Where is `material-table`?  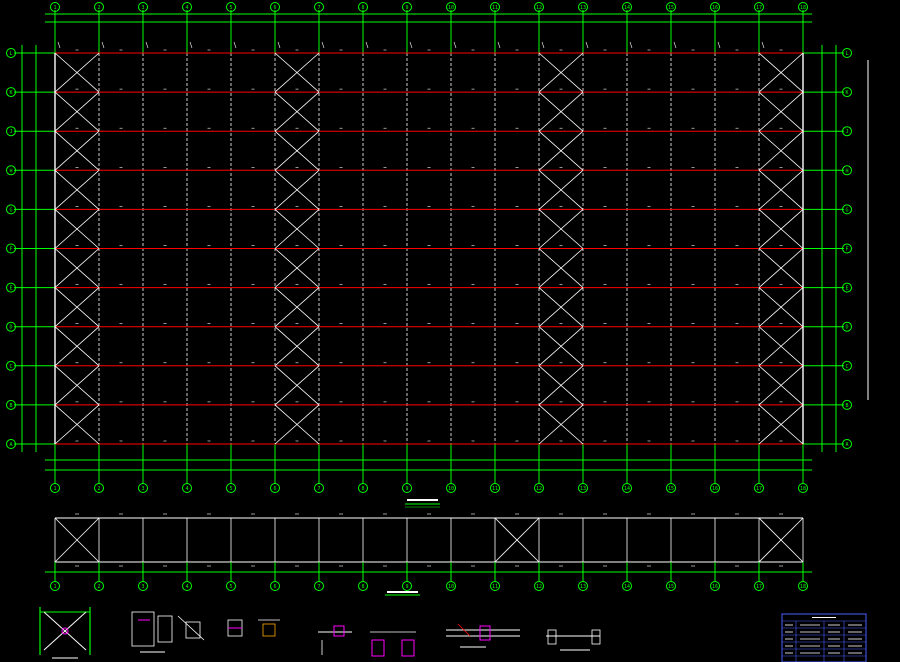
material-table is located at coordinates (824, 637).